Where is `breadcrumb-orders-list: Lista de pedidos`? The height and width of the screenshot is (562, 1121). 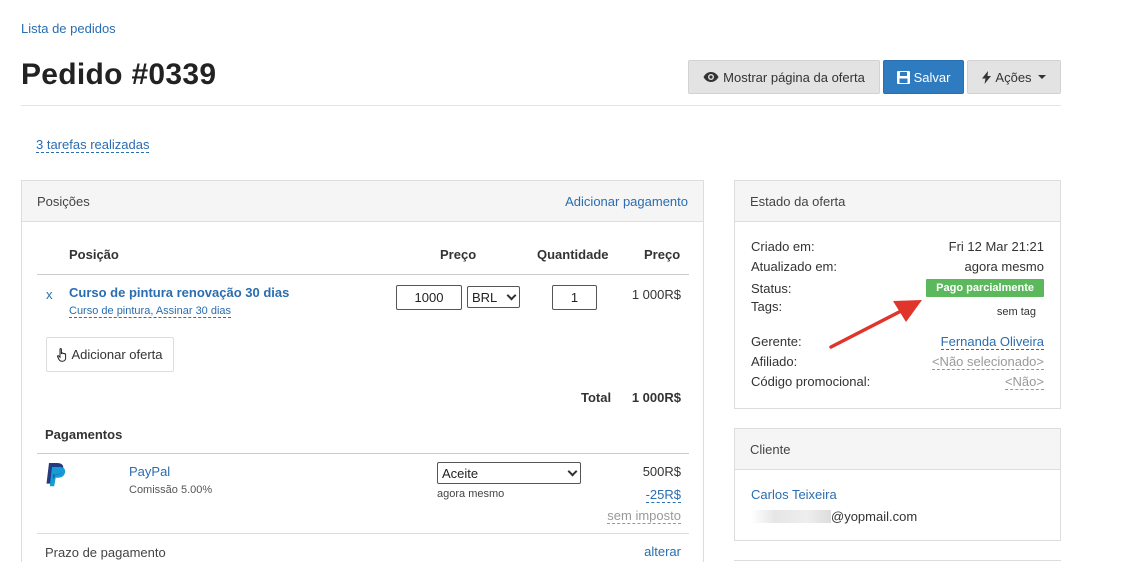
breadcrumb-orders-list: Lista de pedidos is located at coordinates (68, 28).